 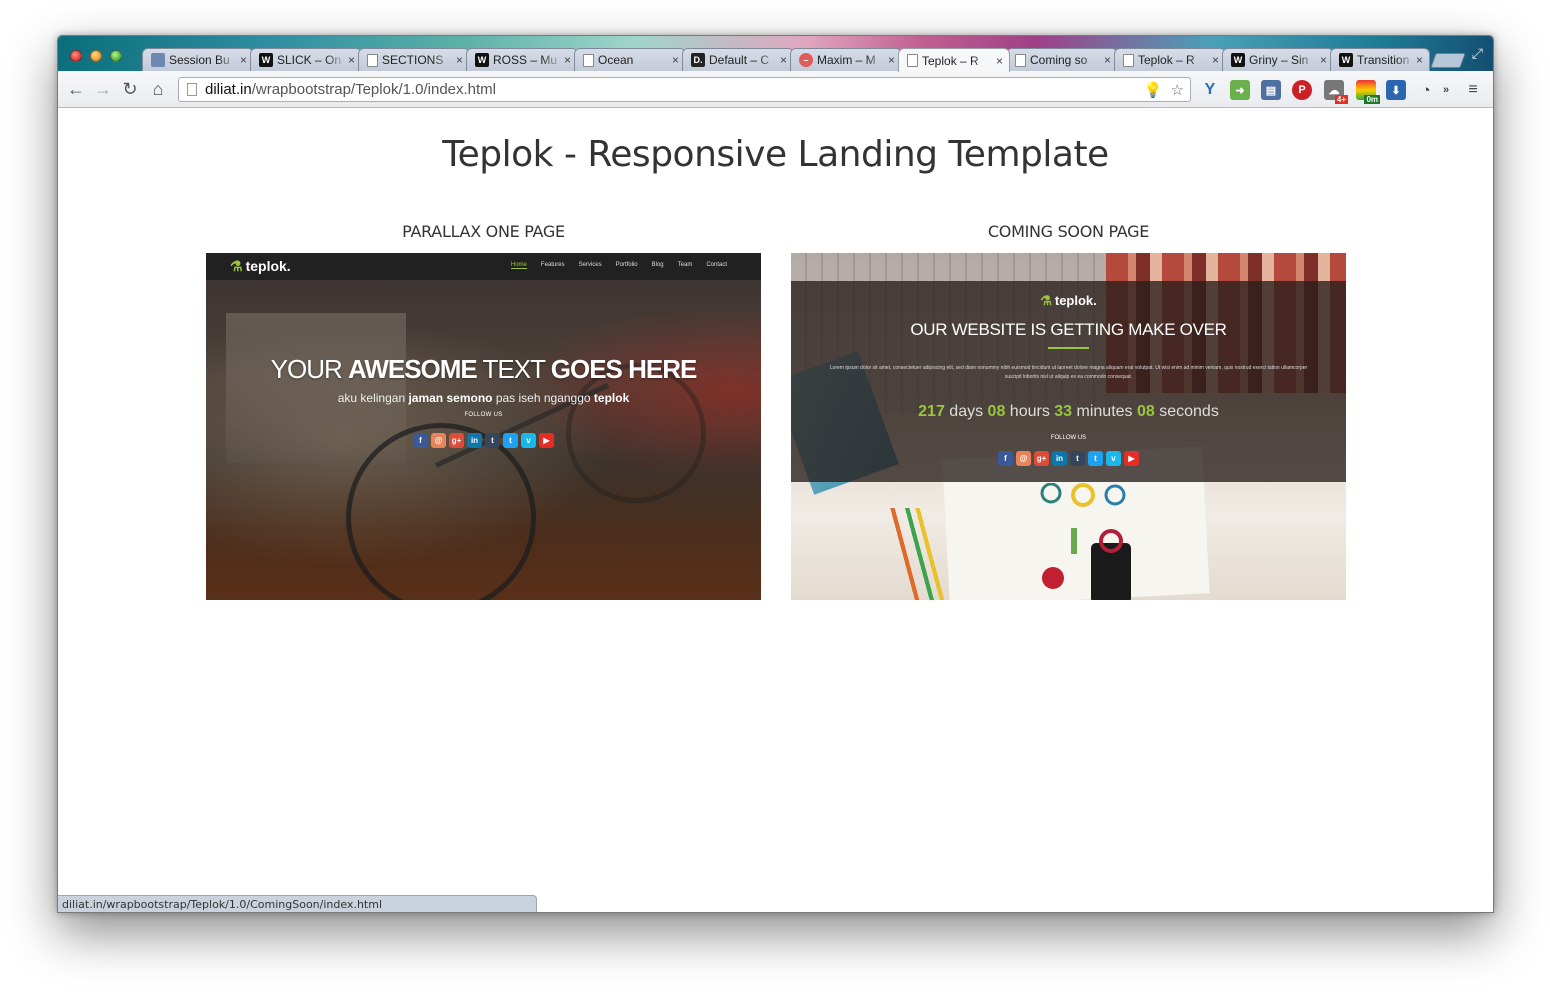 What do you see at coordinates (484, 369) in the screenshot?
I see `parallax-headline: YOUR AWESOME TEXT GOES HERE` at bounding box center [484, 369].